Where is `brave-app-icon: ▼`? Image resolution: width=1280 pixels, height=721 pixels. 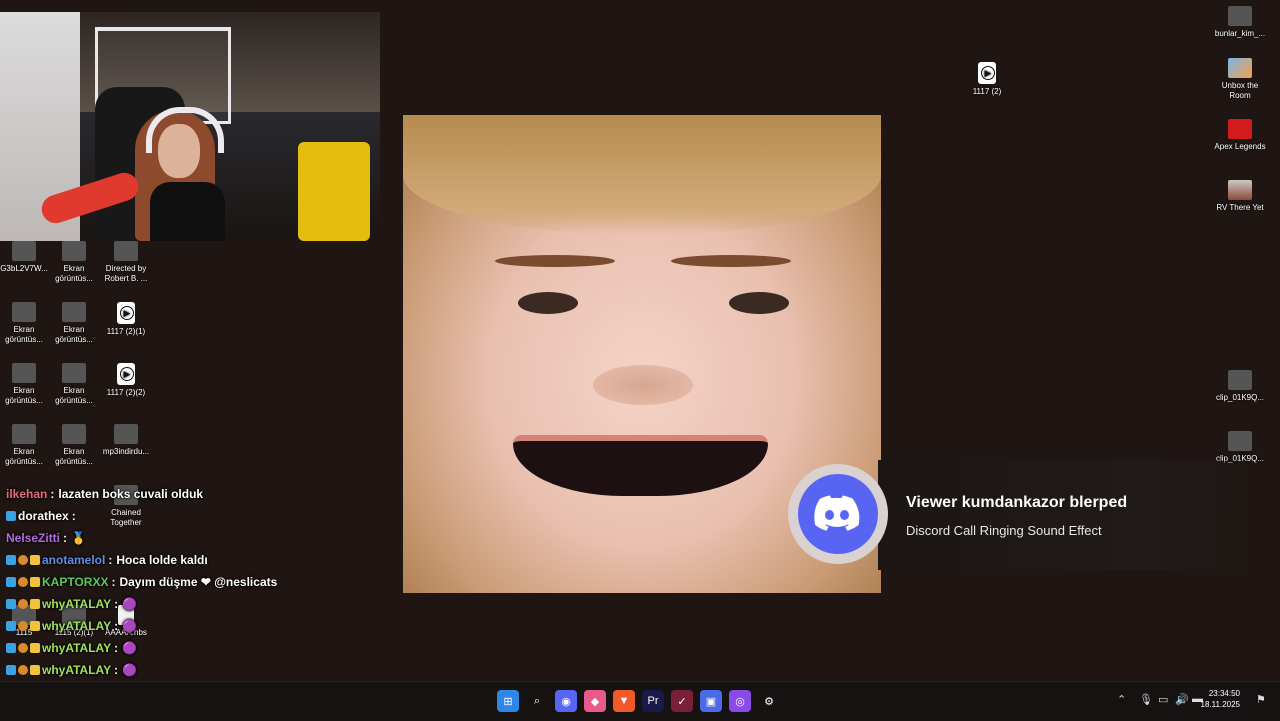 brave-app-icon: ▼ is located at coordinates (624, 701).